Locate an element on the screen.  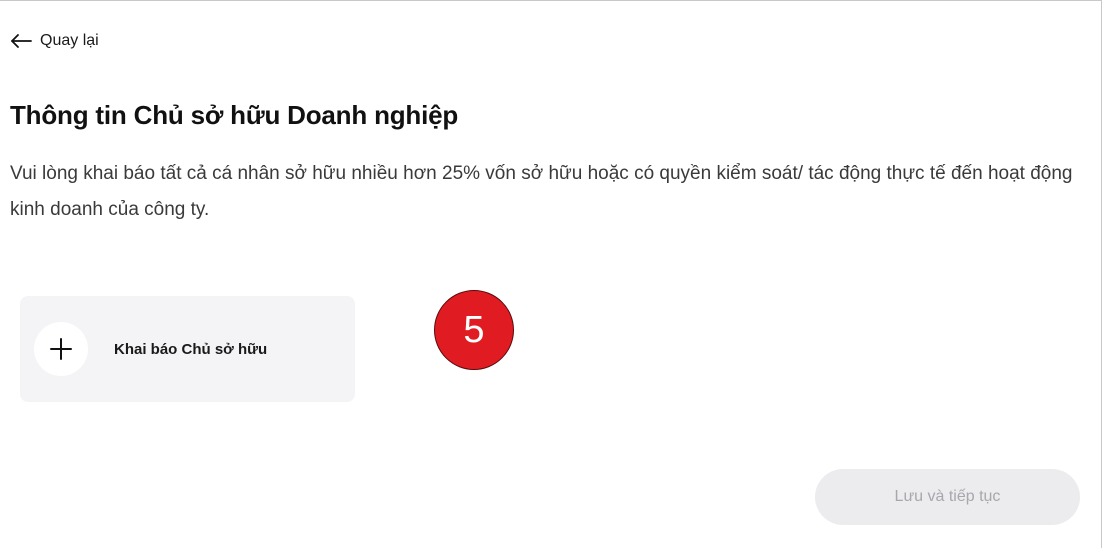
add-owner-label: Khai báo Chủ sở hữu is located at coordinates (191, 349).